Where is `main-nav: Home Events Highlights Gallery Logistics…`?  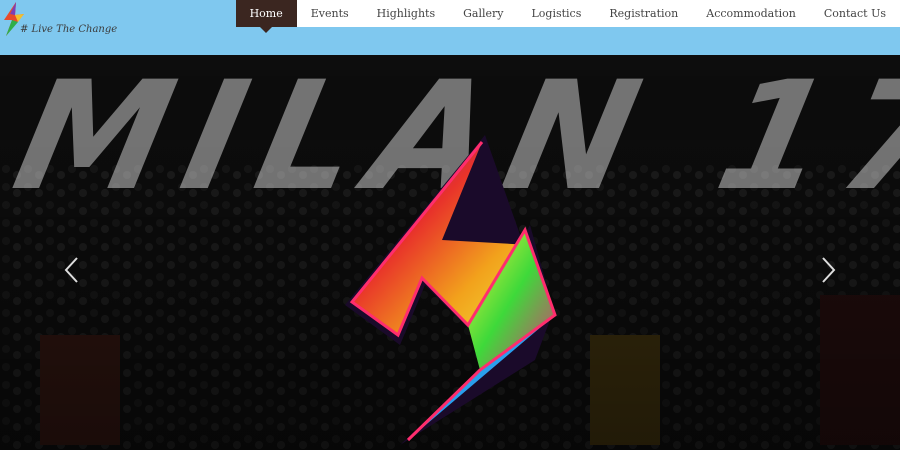
main-nav: Home Events Highlights Gallery Logistics… is located at coordinates (567, 16).